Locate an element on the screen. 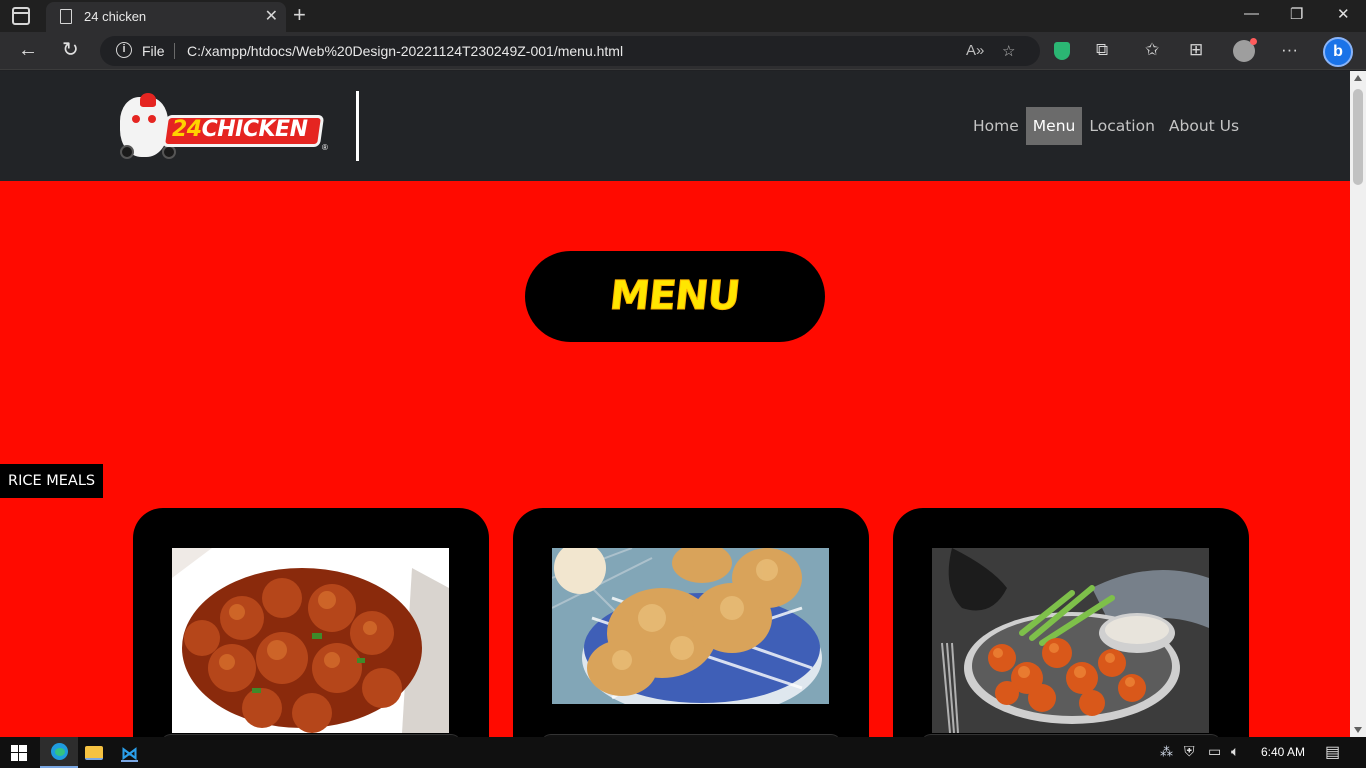 Image resolution: width=1366 pixels, height=768 pixels. nav-location-link: Location is located at coordinates (1122, 126).